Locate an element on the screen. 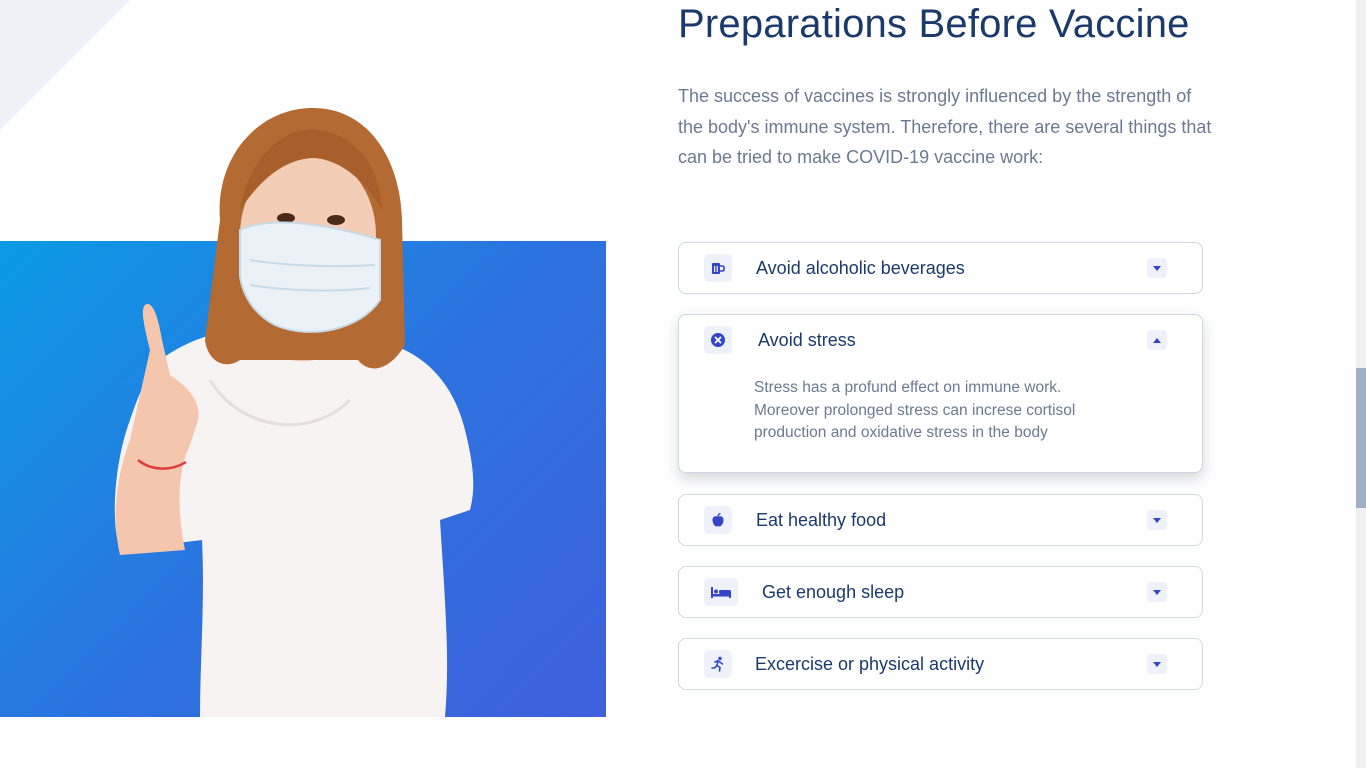 This screenshot has width=1366, height=768. scrollbar-thumb is located at coordinates (1361, 438).